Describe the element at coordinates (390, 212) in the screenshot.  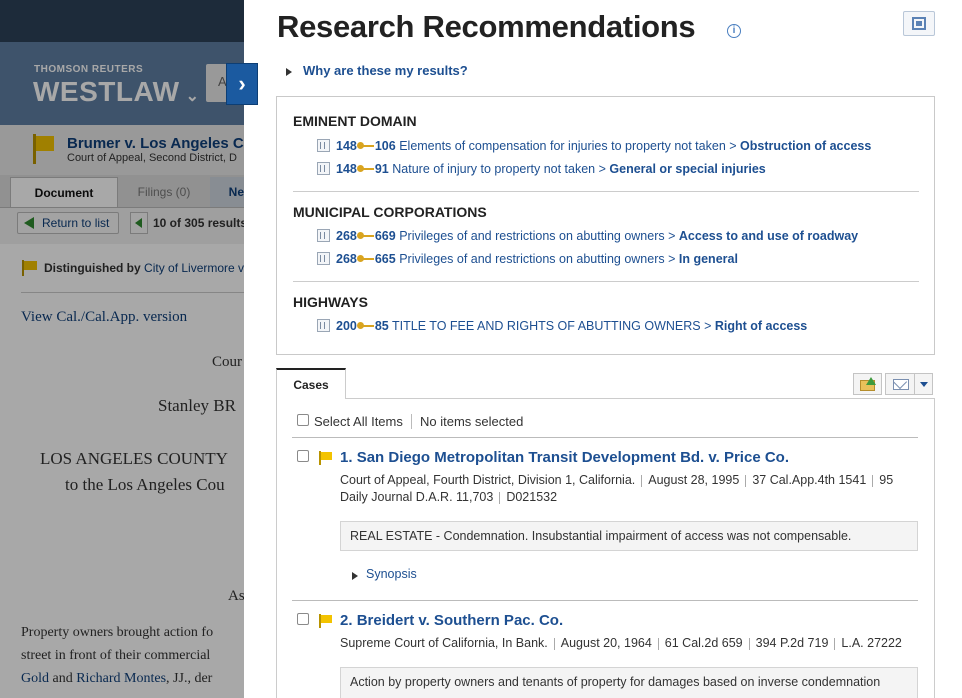
I see `key-section-heading: MUNICIPAL CORPORATIONS` at that location.